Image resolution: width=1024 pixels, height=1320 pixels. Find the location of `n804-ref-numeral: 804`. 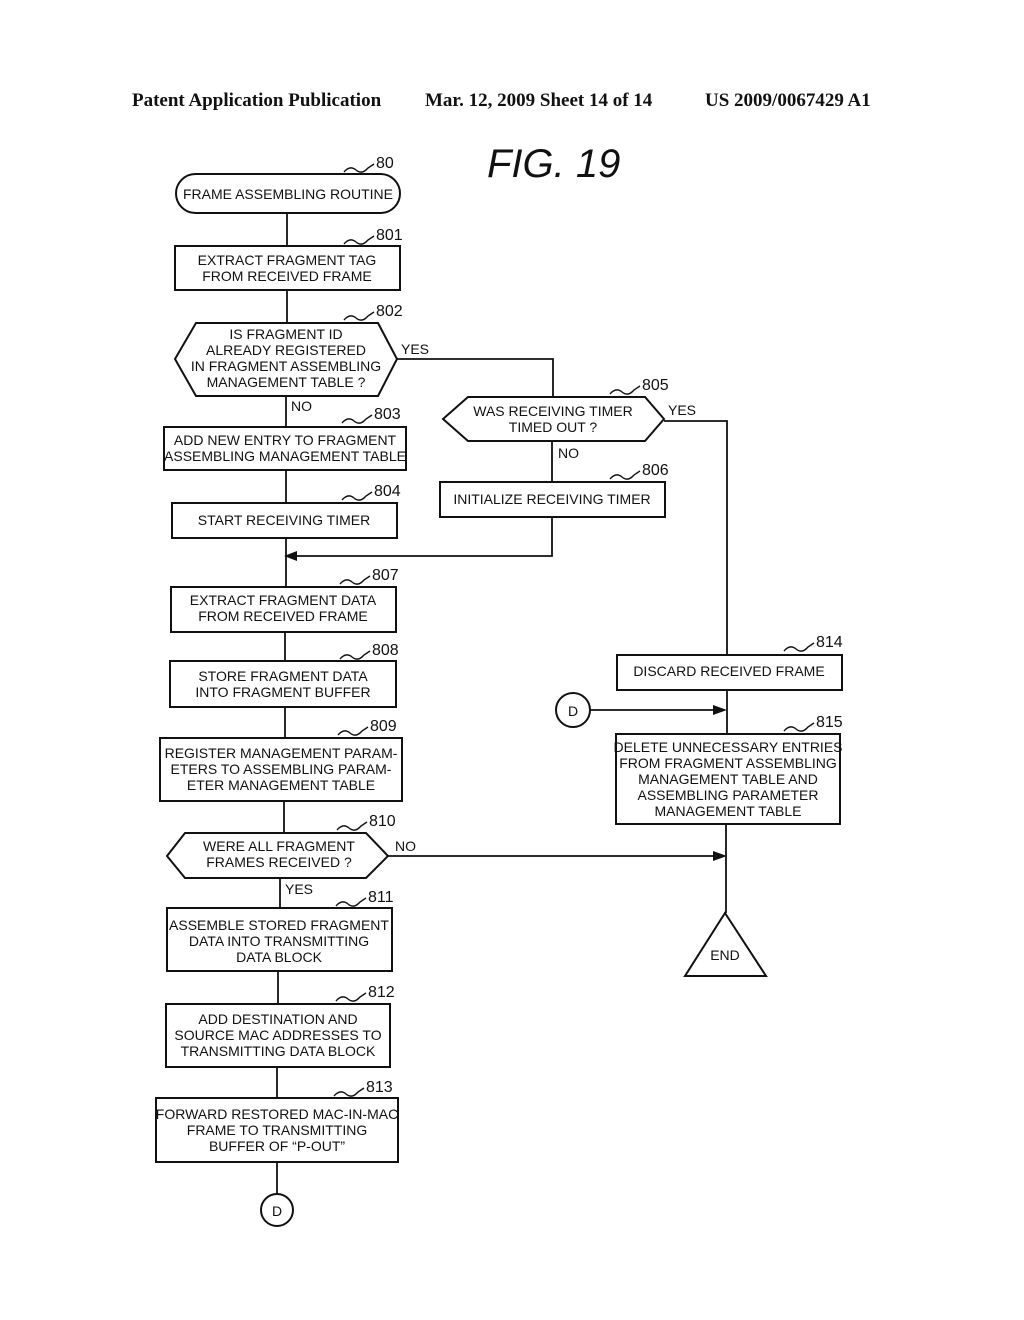

n804-ref-numeral: 804 is located at coordinates (387, 491).